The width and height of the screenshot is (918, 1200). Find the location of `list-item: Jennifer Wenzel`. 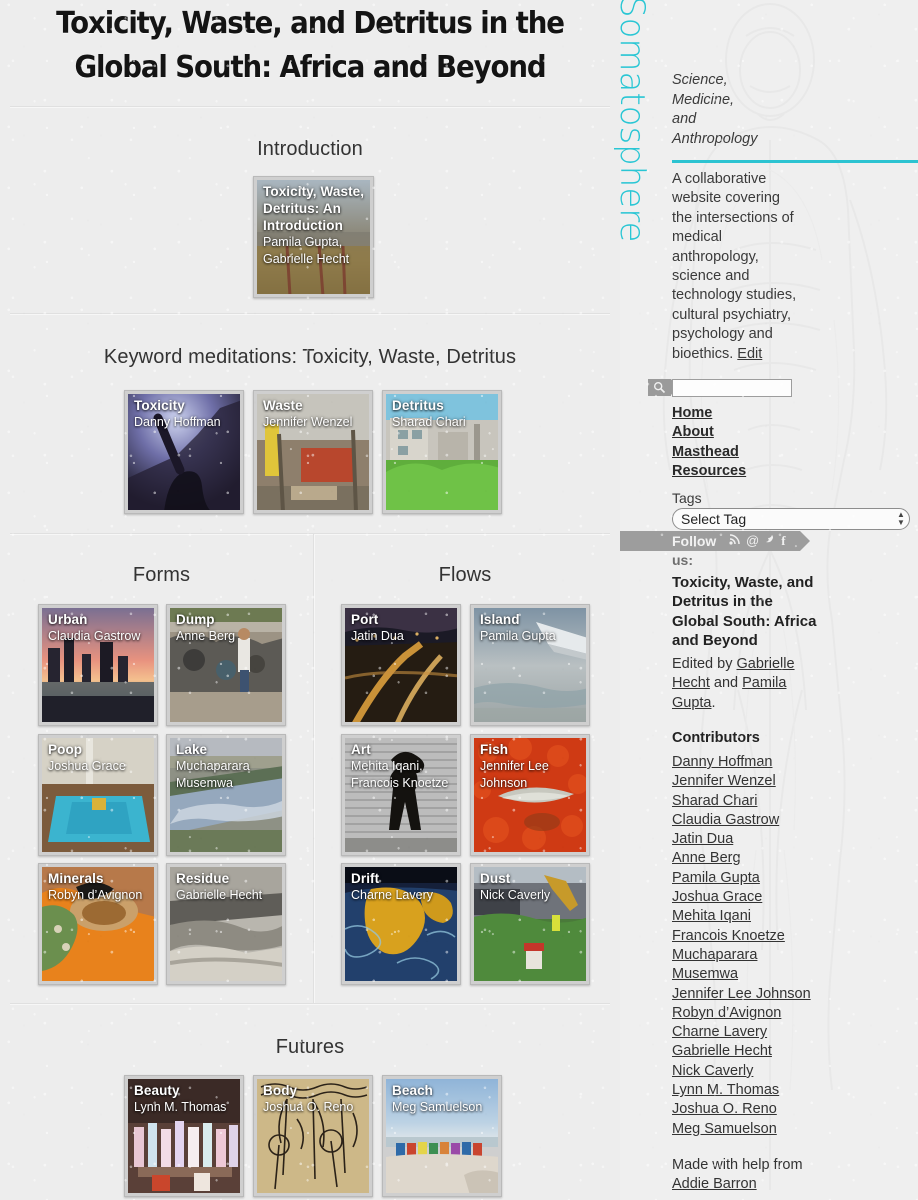

list-item: Jennifer Wenzel is located at coordinates (741, 781).